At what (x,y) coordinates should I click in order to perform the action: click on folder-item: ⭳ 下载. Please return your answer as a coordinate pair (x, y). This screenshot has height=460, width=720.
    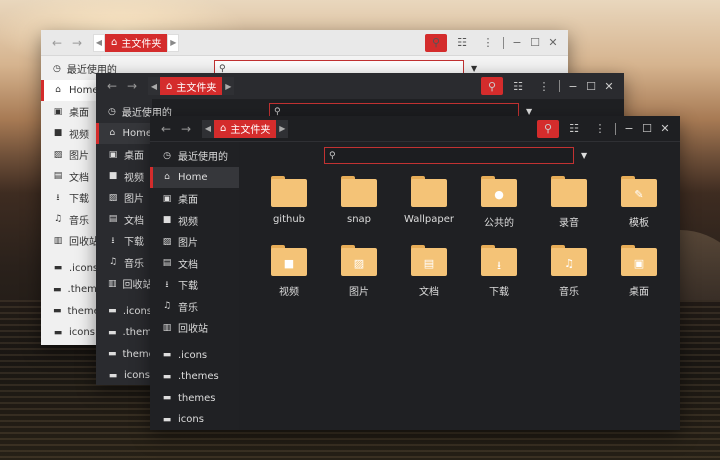
    Looking at the image, I should click on (499, 271).